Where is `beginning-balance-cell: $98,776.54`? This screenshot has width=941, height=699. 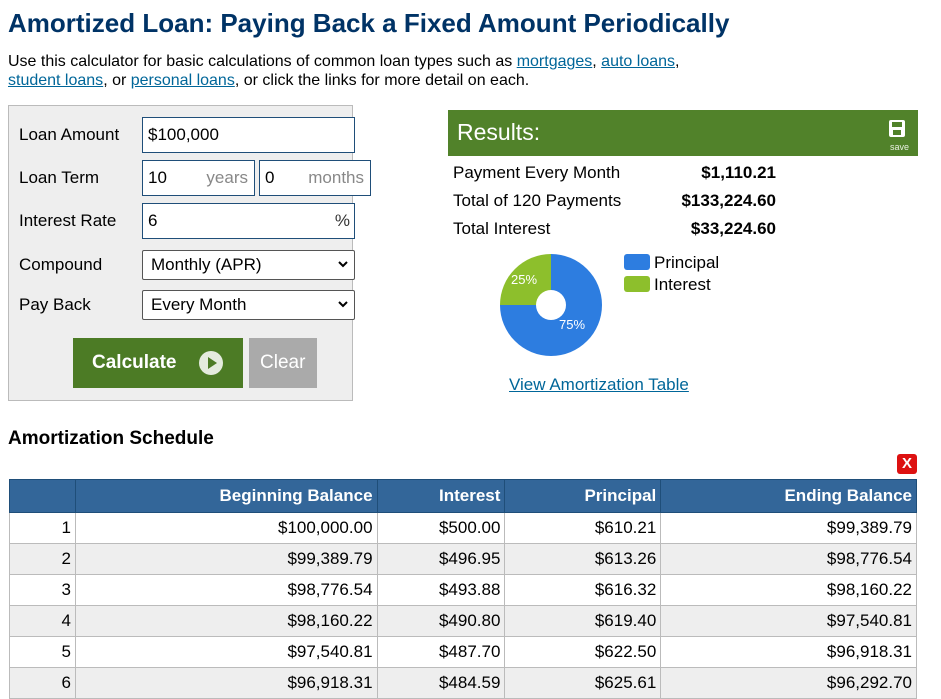 beginning-balance-cell: $98,776.54 is located at coordinates (226, 590).